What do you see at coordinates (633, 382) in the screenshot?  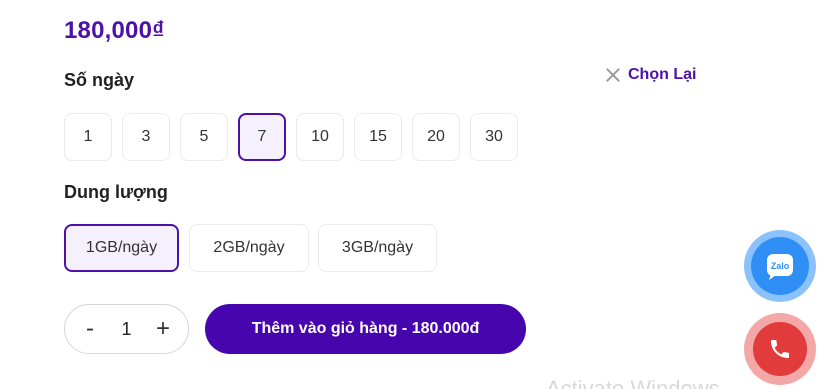 I see `activate-windows-watermark: Activate Windows` at bounding box center [633, 382].